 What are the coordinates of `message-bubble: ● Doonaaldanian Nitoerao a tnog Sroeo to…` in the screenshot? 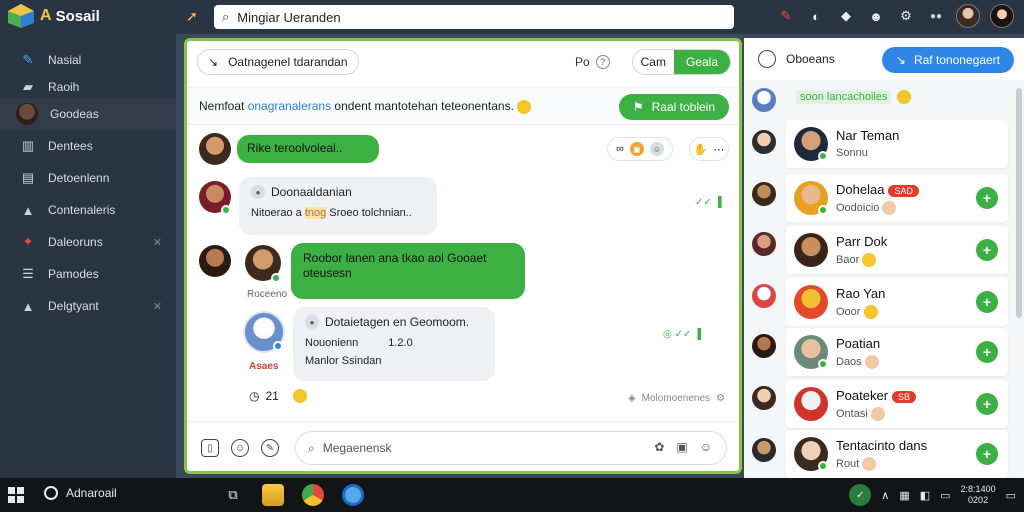 It's located at (338, 206).